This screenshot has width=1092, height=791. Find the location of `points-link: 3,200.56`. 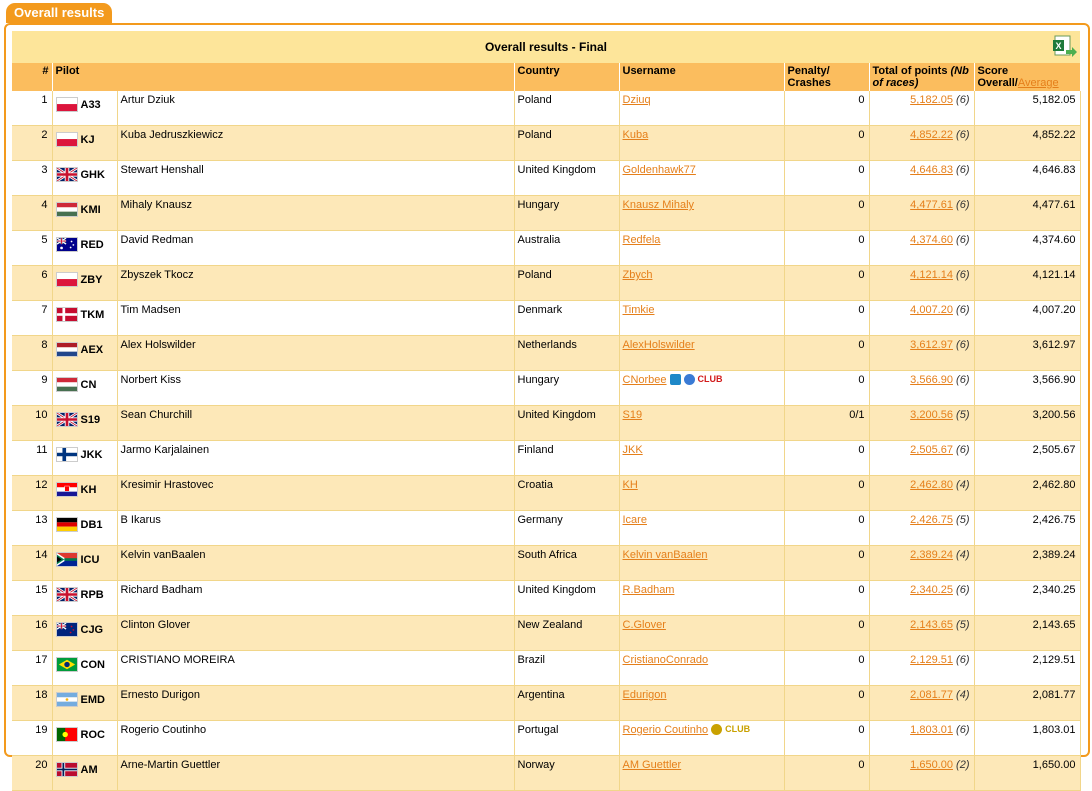

points-link: 3,200.56 is located at coordinates (931, 415).